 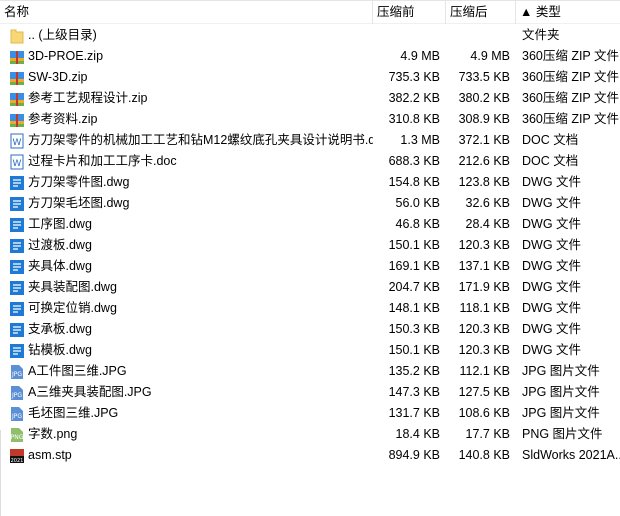 I want to click on file-row: 参考资料.zip 310.8 KB 308.9 KB 360压缩 ZIP 文件, so click(x=310, y=119).